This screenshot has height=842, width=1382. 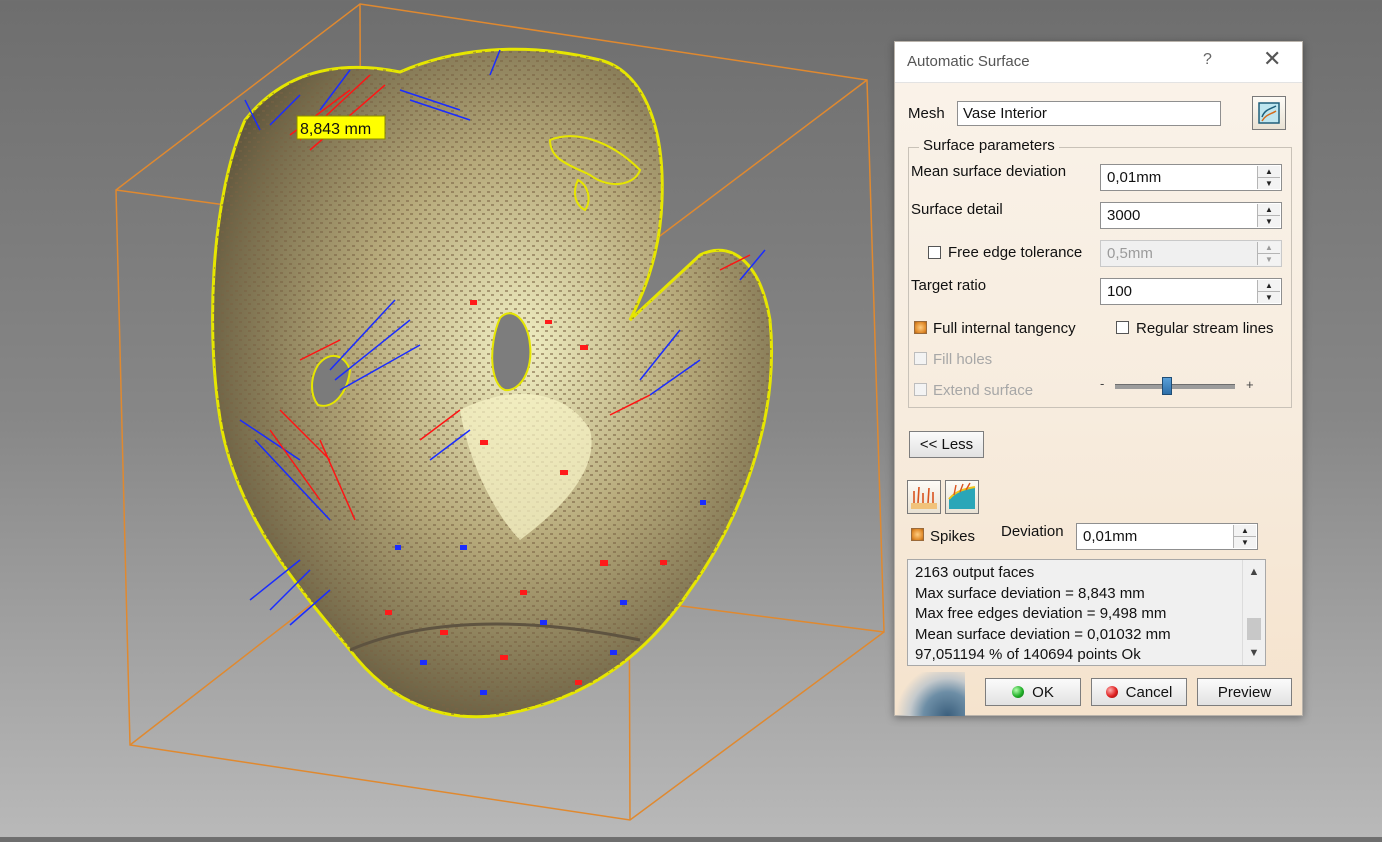 What do you see at coordinates (1098, 62) in the screenshot?
I see `dialog-titlebar: Automatic Surface ? ✕` at bounding box center [1098, 62].